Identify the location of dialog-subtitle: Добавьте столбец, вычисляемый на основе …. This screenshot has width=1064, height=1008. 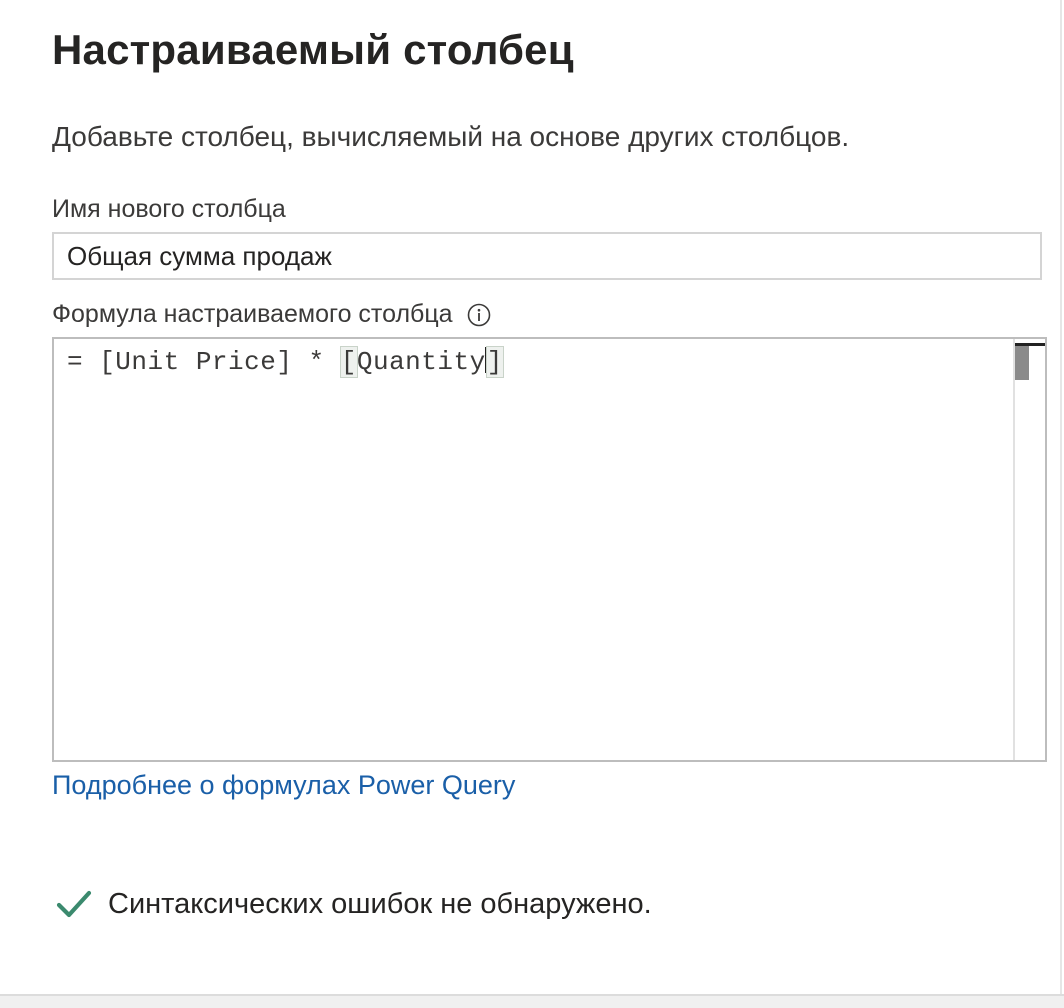
(451, 136).